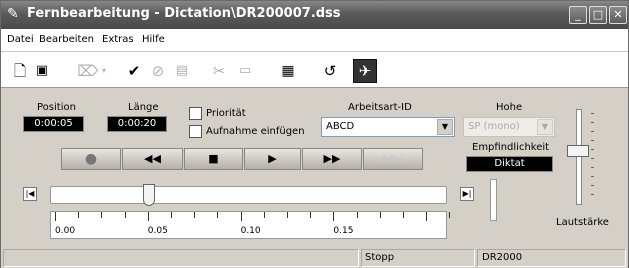 Image resolution: width=629 pixels, height=268 pixels. I want to click on window-title: Fernbearbeitung - Dictation\DR200007.dss, so click(184, 13).